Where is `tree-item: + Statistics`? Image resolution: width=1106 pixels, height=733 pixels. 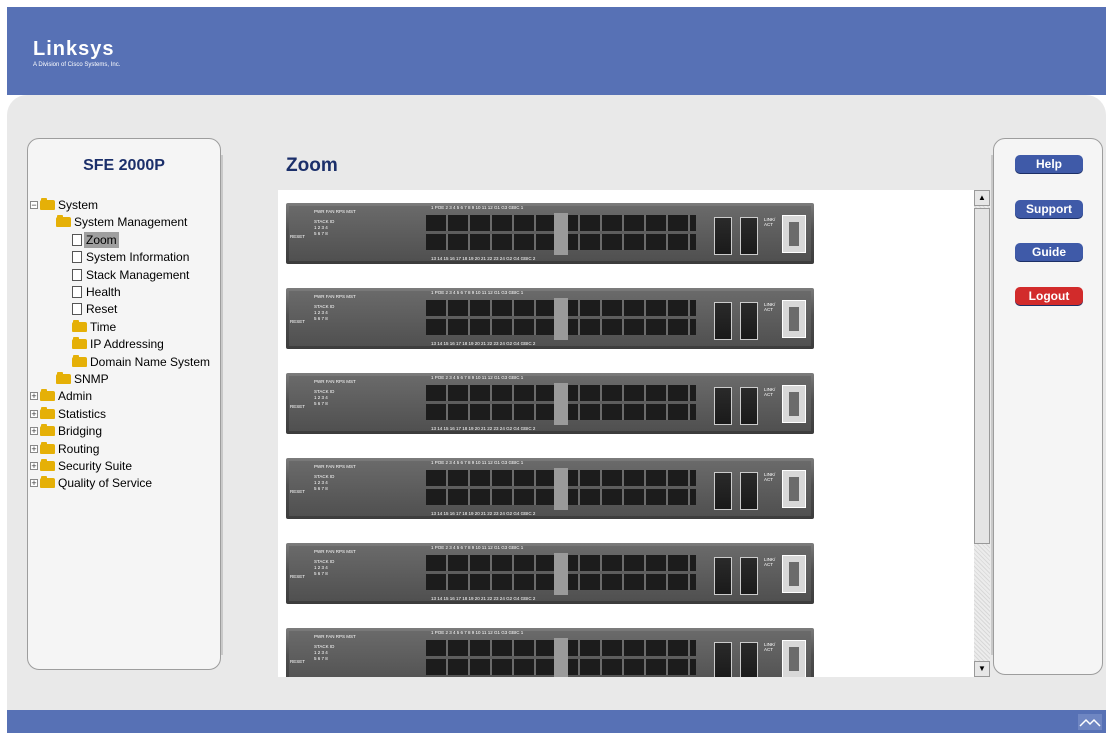
tree-item: + Statistics is located at coordinates (69, 414).